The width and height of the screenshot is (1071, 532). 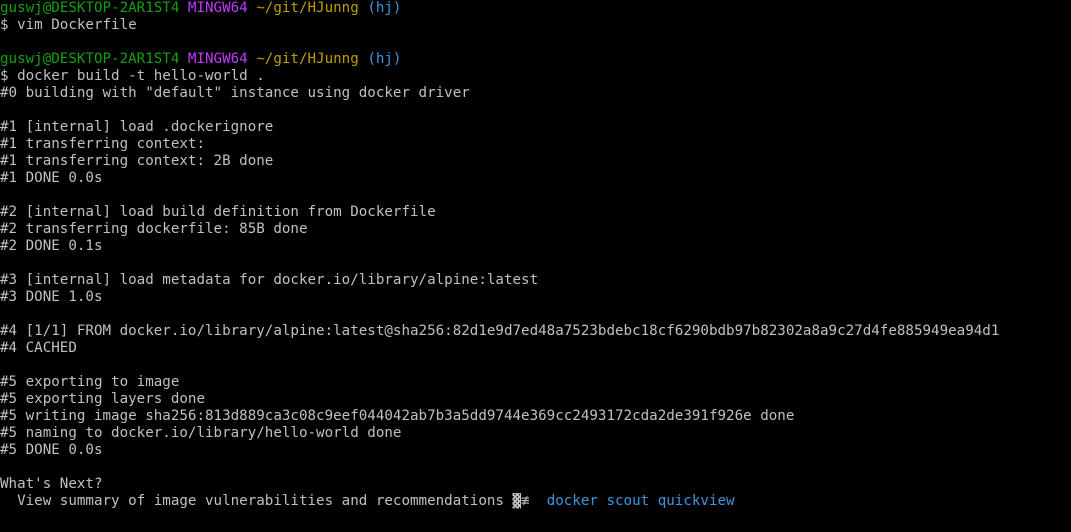 I want to click on output-line: #2 DONE 0.1s, so click(x=51, y=246).